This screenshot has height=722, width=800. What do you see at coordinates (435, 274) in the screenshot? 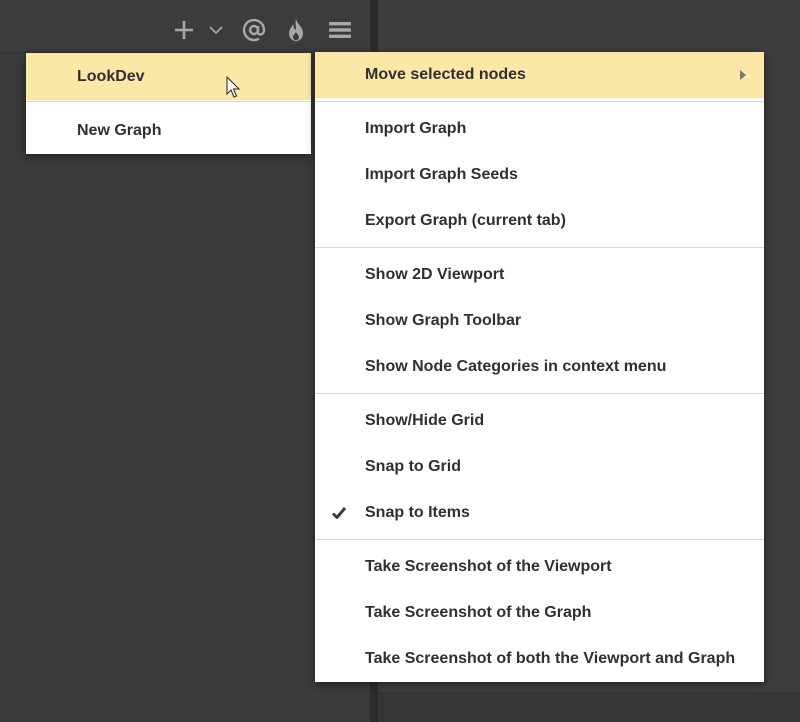
I see `menu-item-label: Show 2D Viewport` at bounding box center [435, 274].